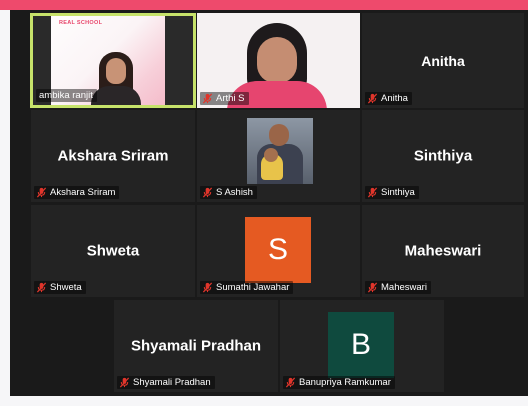 This screenshot has width=528, height=406. I want to click on participant-name-label: ambika ranjit, so click(66, 95).